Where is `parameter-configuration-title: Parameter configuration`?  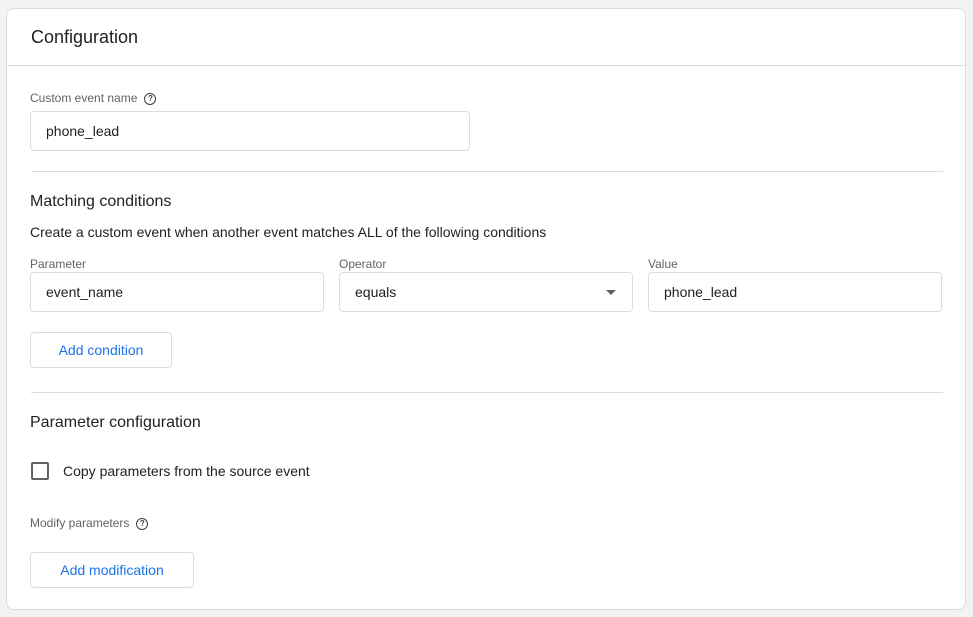 parameter-configuration-title: Parameter configuration is located at coordinates (115, 422).